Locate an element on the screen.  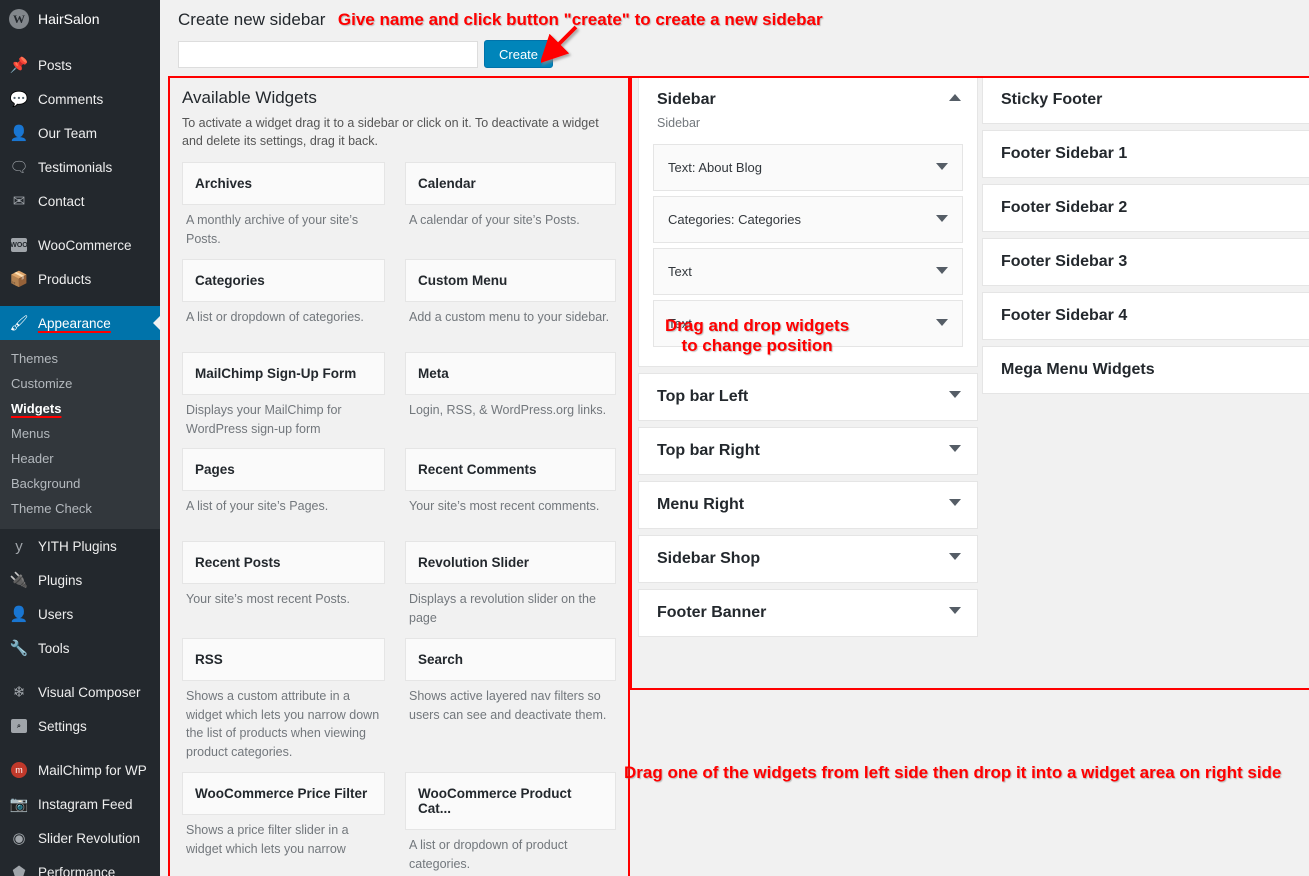
widget-area-header: Sticky Footer is located at coordinates (1146, 100).